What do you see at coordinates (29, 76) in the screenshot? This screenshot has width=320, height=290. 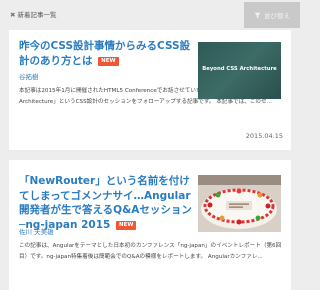 I see `author-link: 谷拓樹` at bounding box center [29, 76].